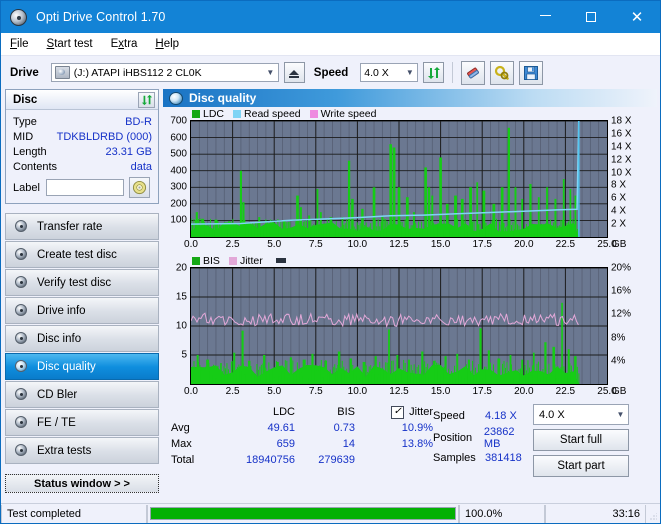 Image resolution: width=661 pixels, height=524 pixels. What do you see at coordinates (77, 254) in the screenshot?
I see `sidebar-item-label: Create test disc` at bounding box center [77, 254].